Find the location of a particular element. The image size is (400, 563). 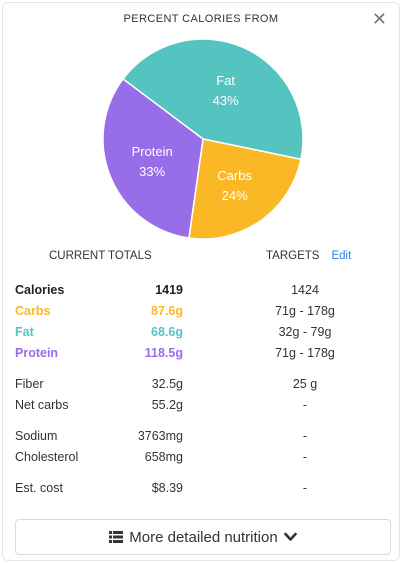

nutrient-value: 68.6g is located at coordinates (167, 332).